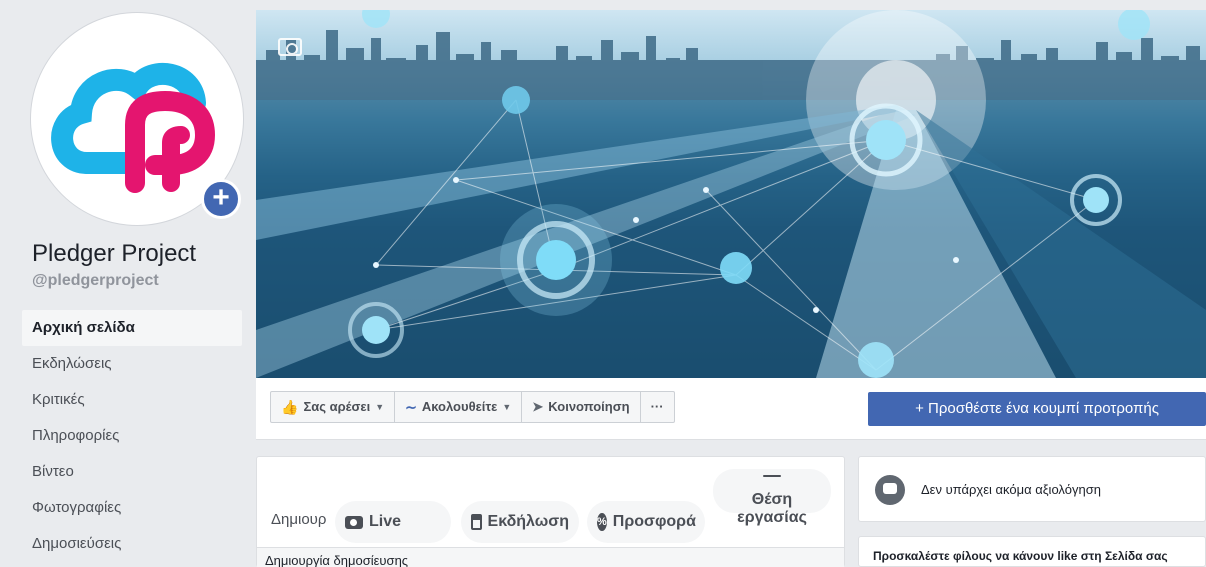  What do you see at coordinates (132, 472) in the screenshot?
I see `nav-item-videos: Βίντεο` at bounding box center [132, 472].